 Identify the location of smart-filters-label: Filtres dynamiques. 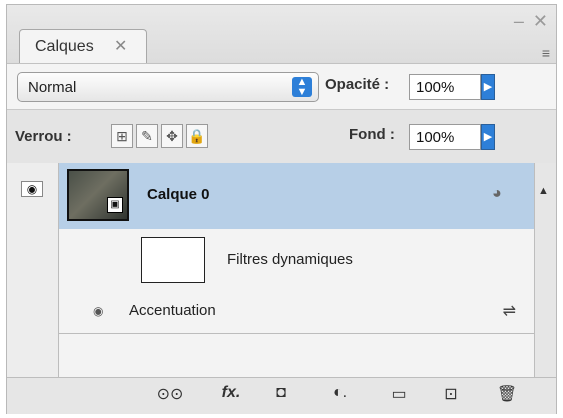
(290, 259).